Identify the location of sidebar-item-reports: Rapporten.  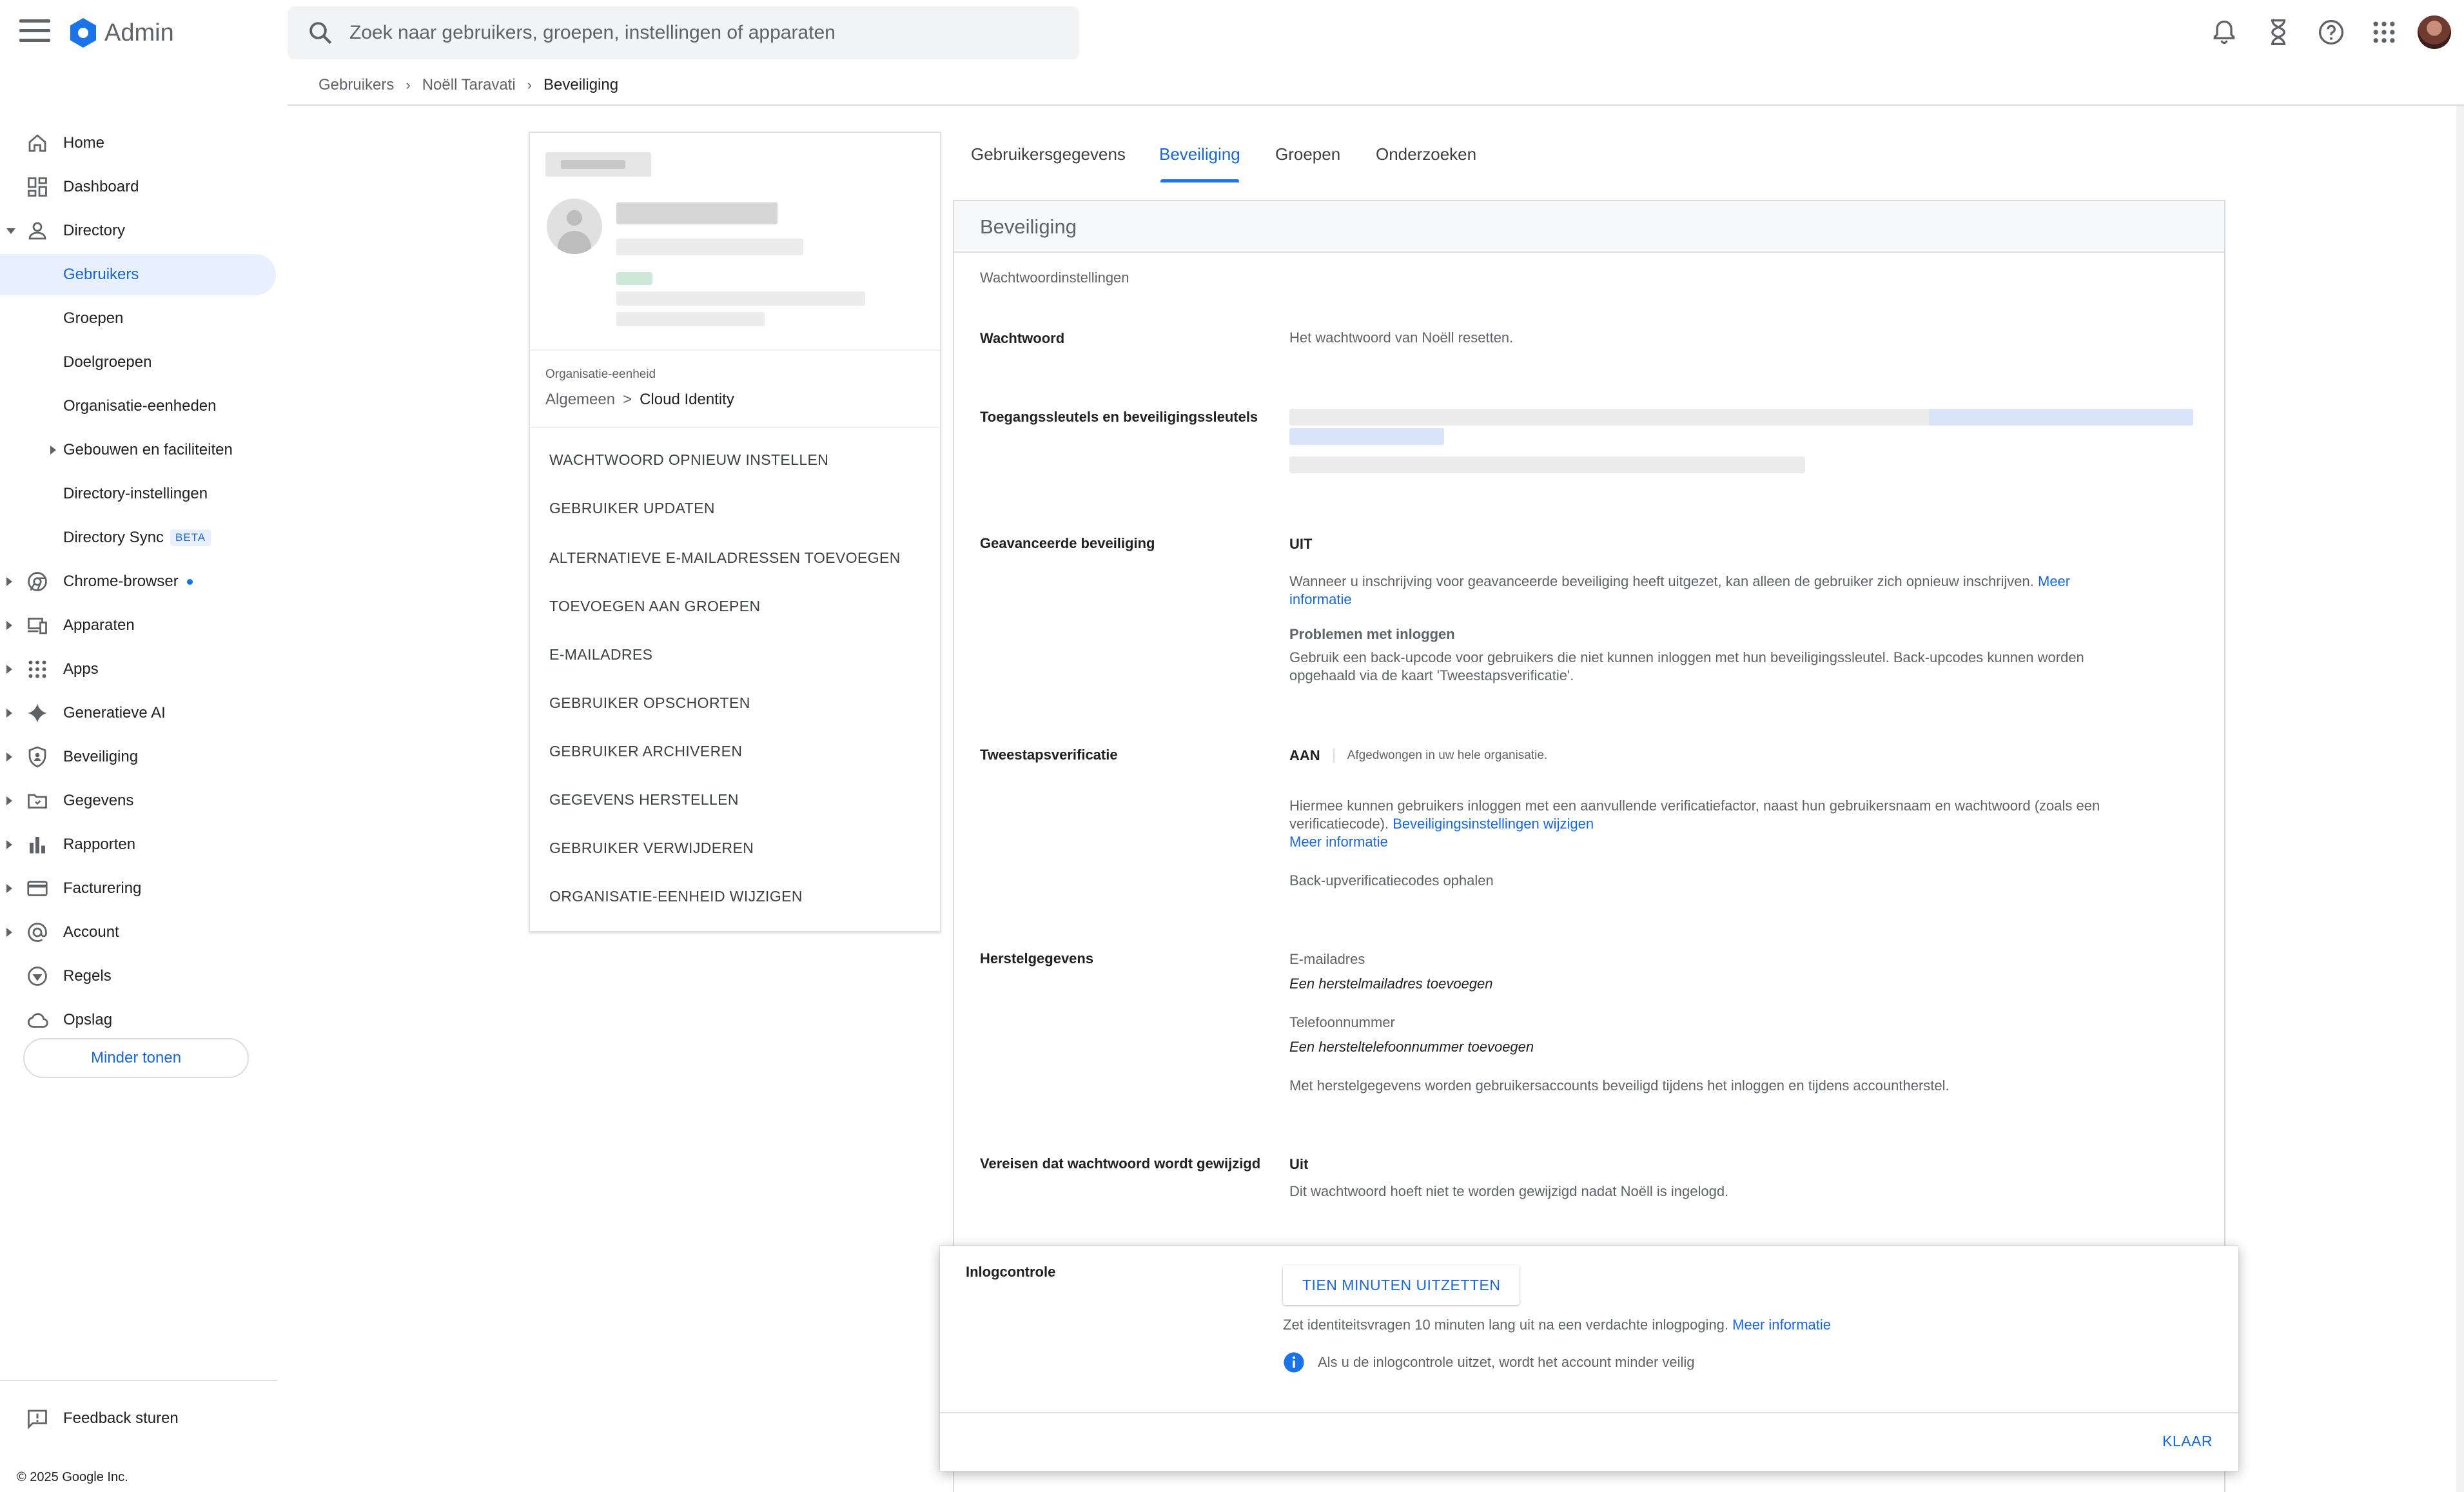
(138, 844).